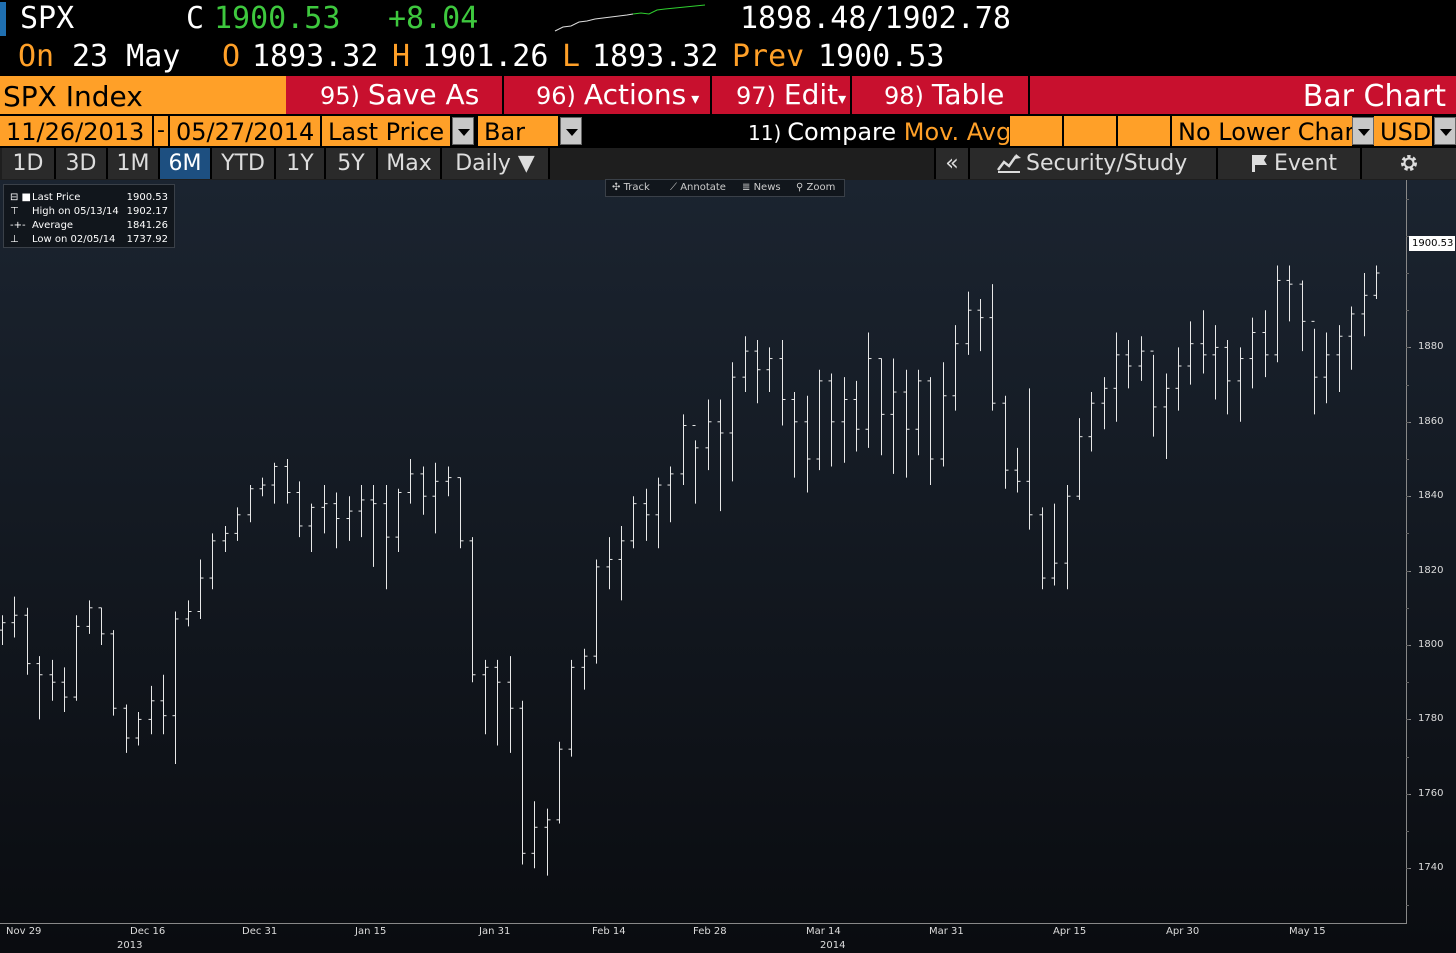 The width and height of the screenshot is (1456, 953). I want to click on period-5y: 5Y, so click(352, 163).